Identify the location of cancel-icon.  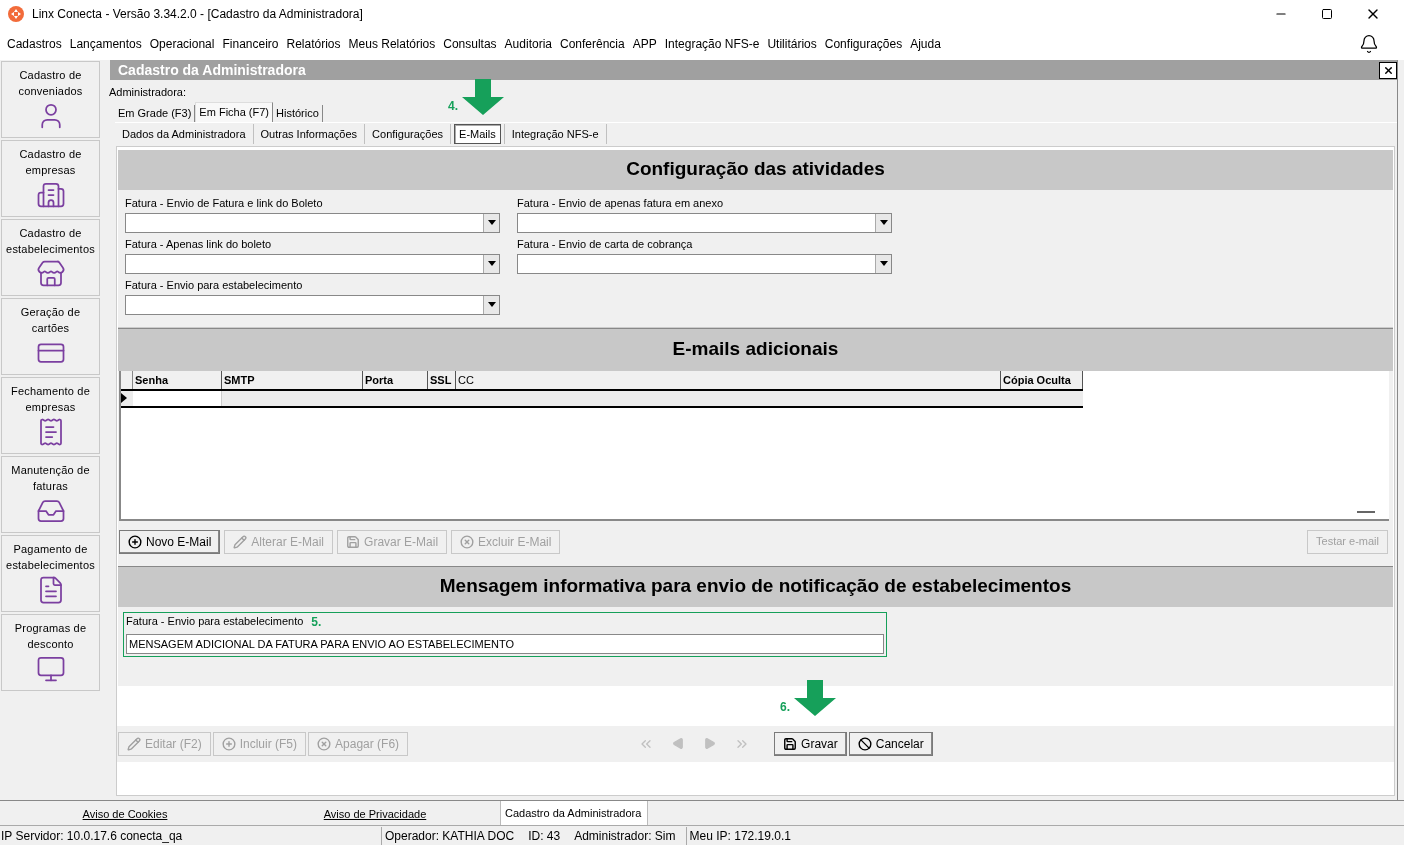
(864, 743).